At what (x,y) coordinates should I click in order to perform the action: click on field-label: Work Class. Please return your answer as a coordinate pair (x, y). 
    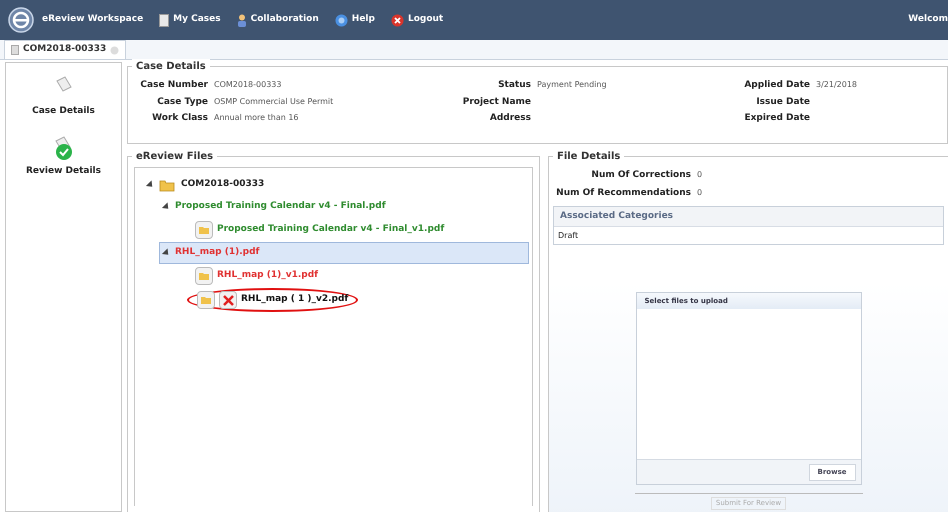
    Looking at the image, I should click on (179, 118).